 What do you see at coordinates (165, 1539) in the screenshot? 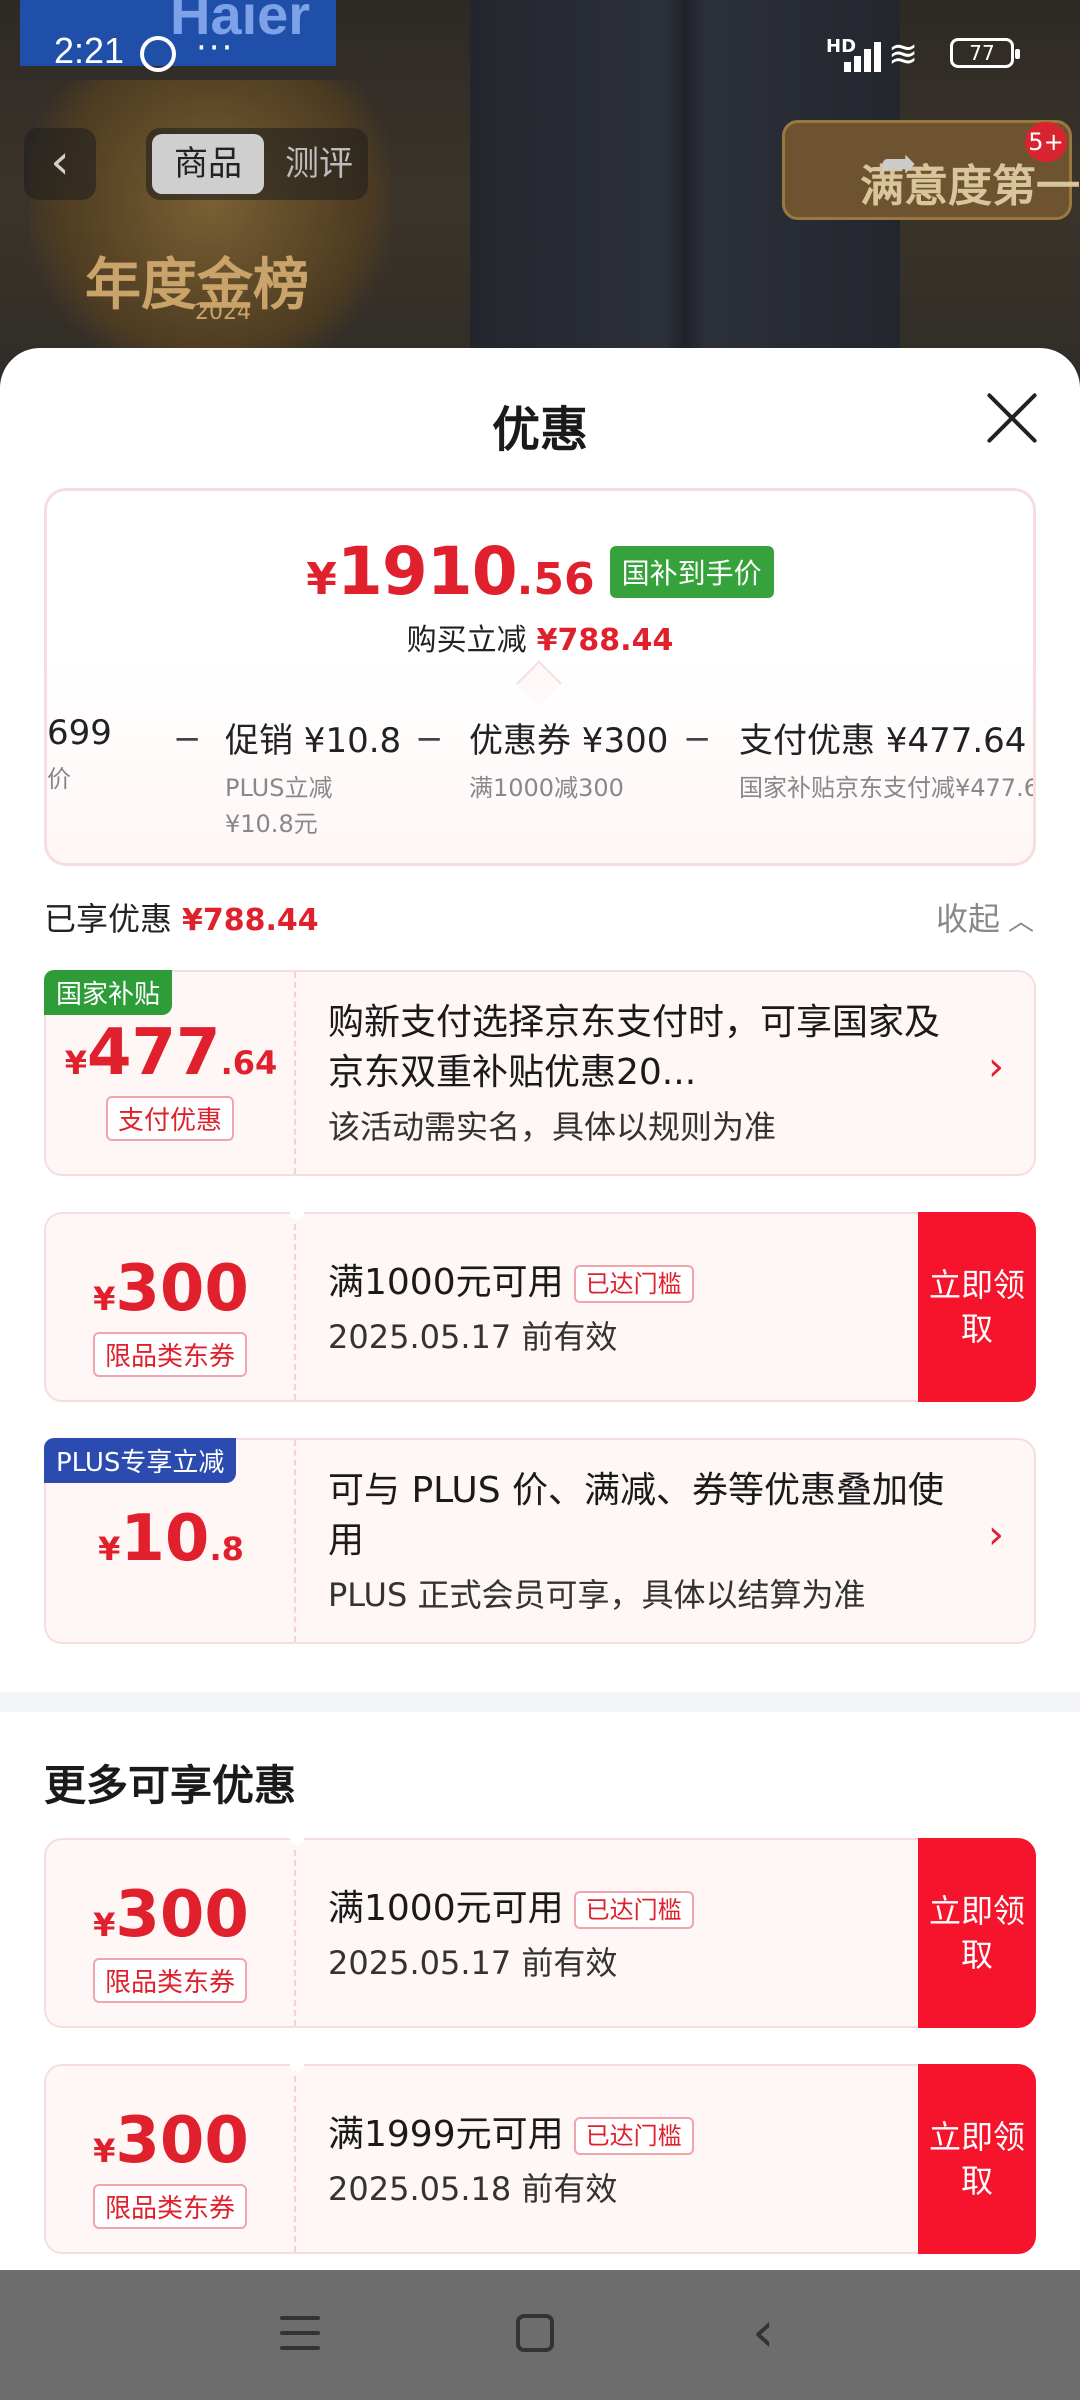
I see `amount-integer: 10` at bounding box center [165, 1539].